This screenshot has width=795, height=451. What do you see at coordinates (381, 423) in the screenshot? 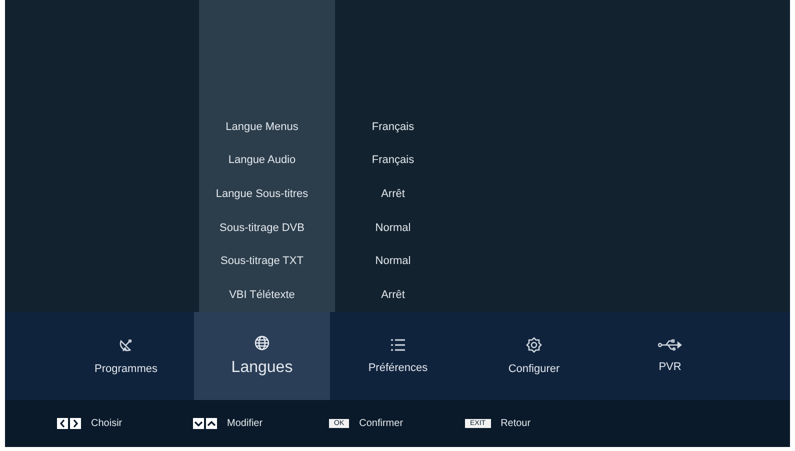
I see `hint-label: Confirmer` at bounding box center [381, 423].